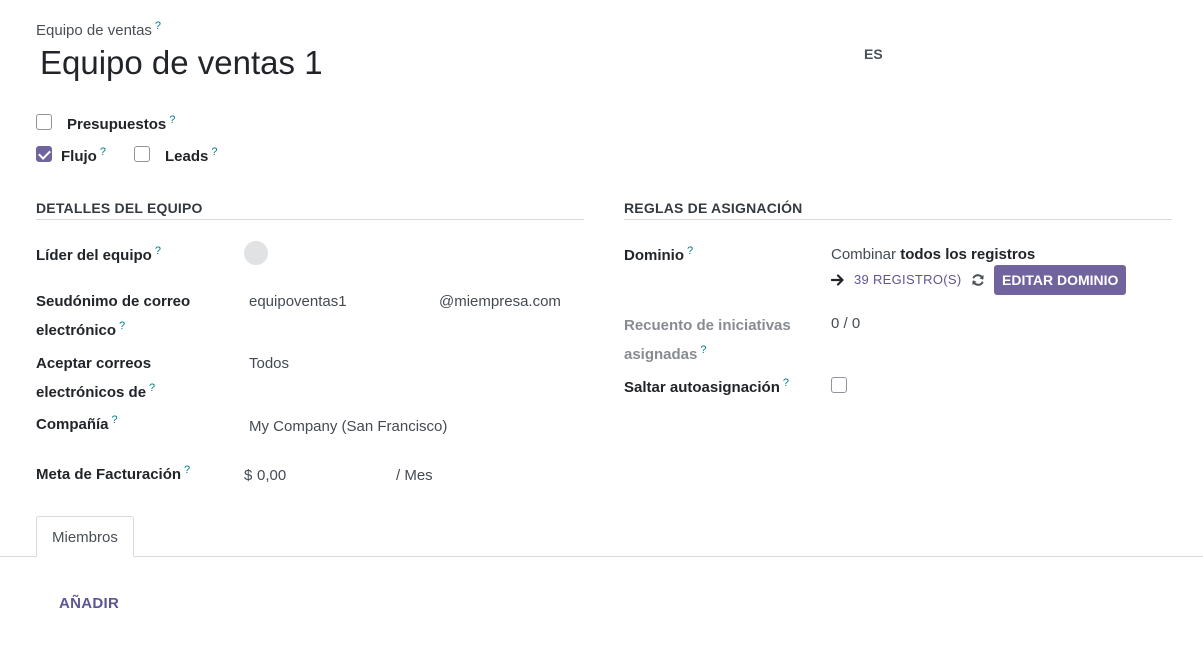 The image size is (1203, 664). I want to click on company-label: Compañía?, so click(77, 423).